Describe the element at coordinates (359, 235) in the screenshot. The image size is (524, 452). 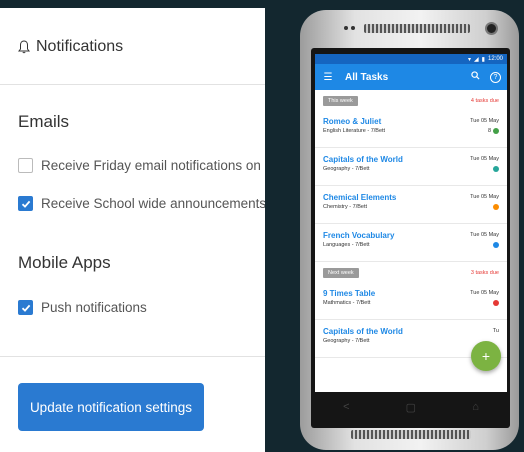
I see `task-title: French Vocabulary` at that location.